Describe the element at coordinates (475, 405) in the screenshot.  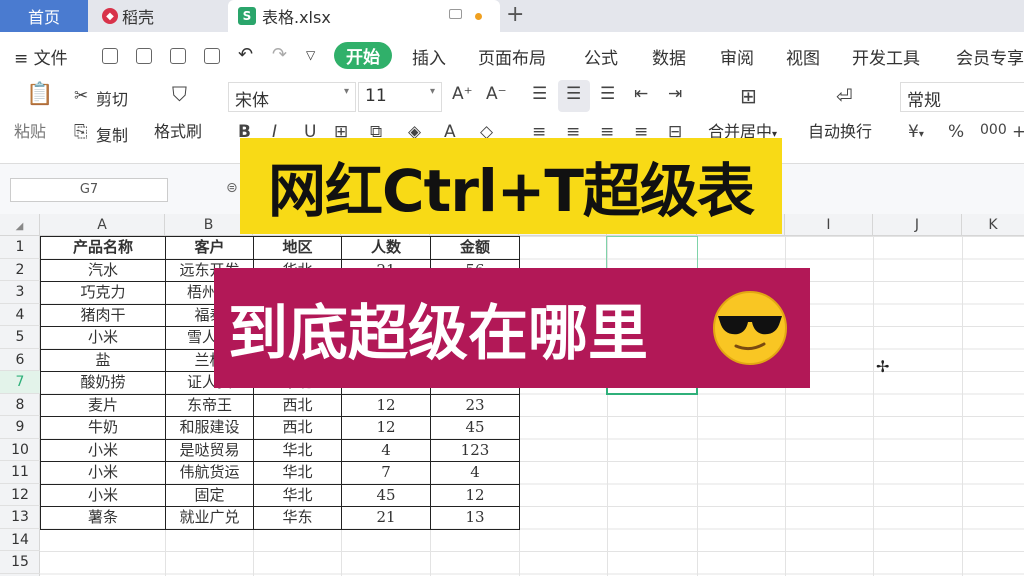
I see `table-cell: 23` at that location.